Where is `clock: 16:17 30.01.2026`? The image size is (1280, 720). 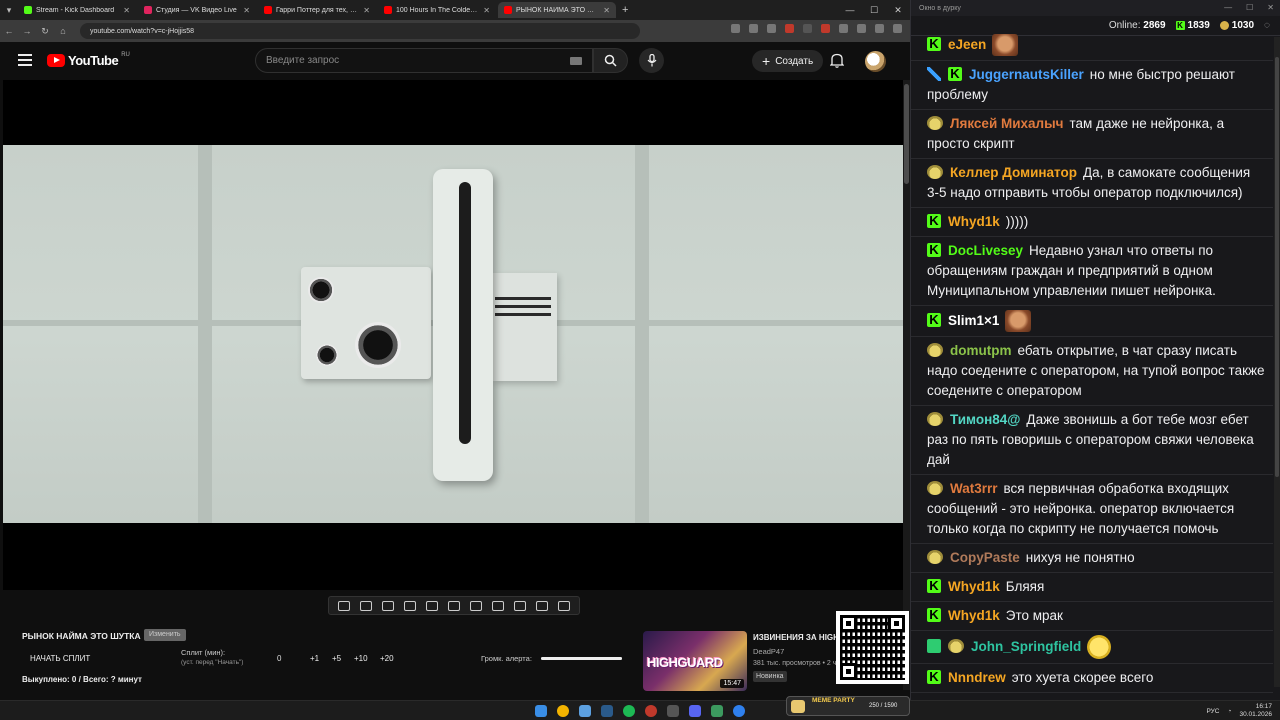 clock: 16:17 30.01.2026 is located at coordinates (1255, 711).